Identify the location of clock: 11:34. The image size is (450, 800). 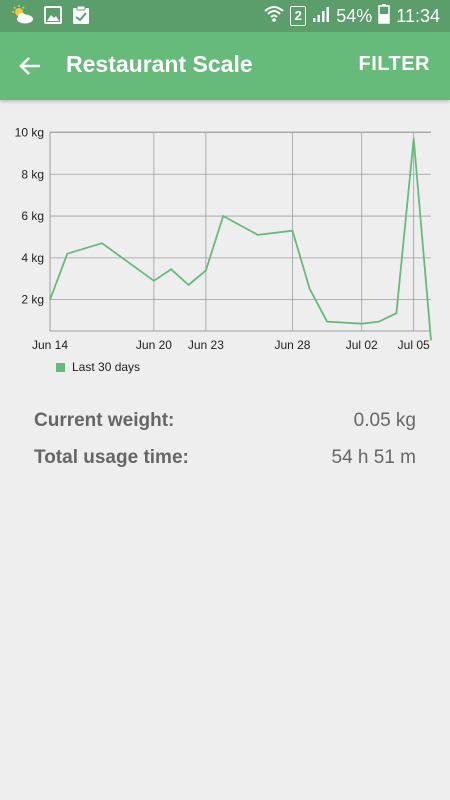
(418, 15).